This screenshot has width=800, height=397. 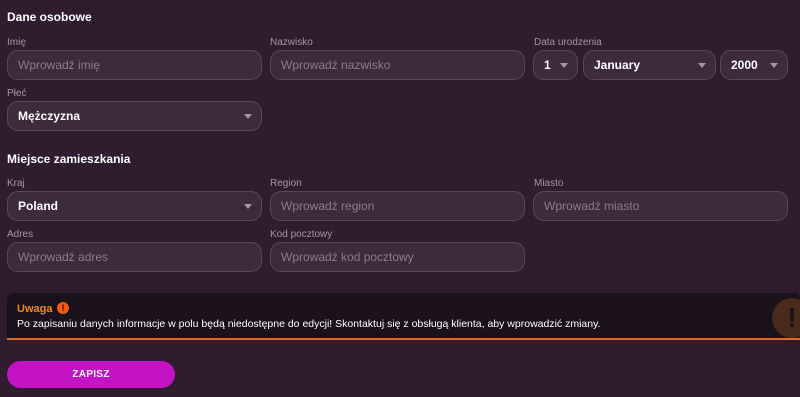 I want to click on country-value: Poland, so click(x=38, y=206).